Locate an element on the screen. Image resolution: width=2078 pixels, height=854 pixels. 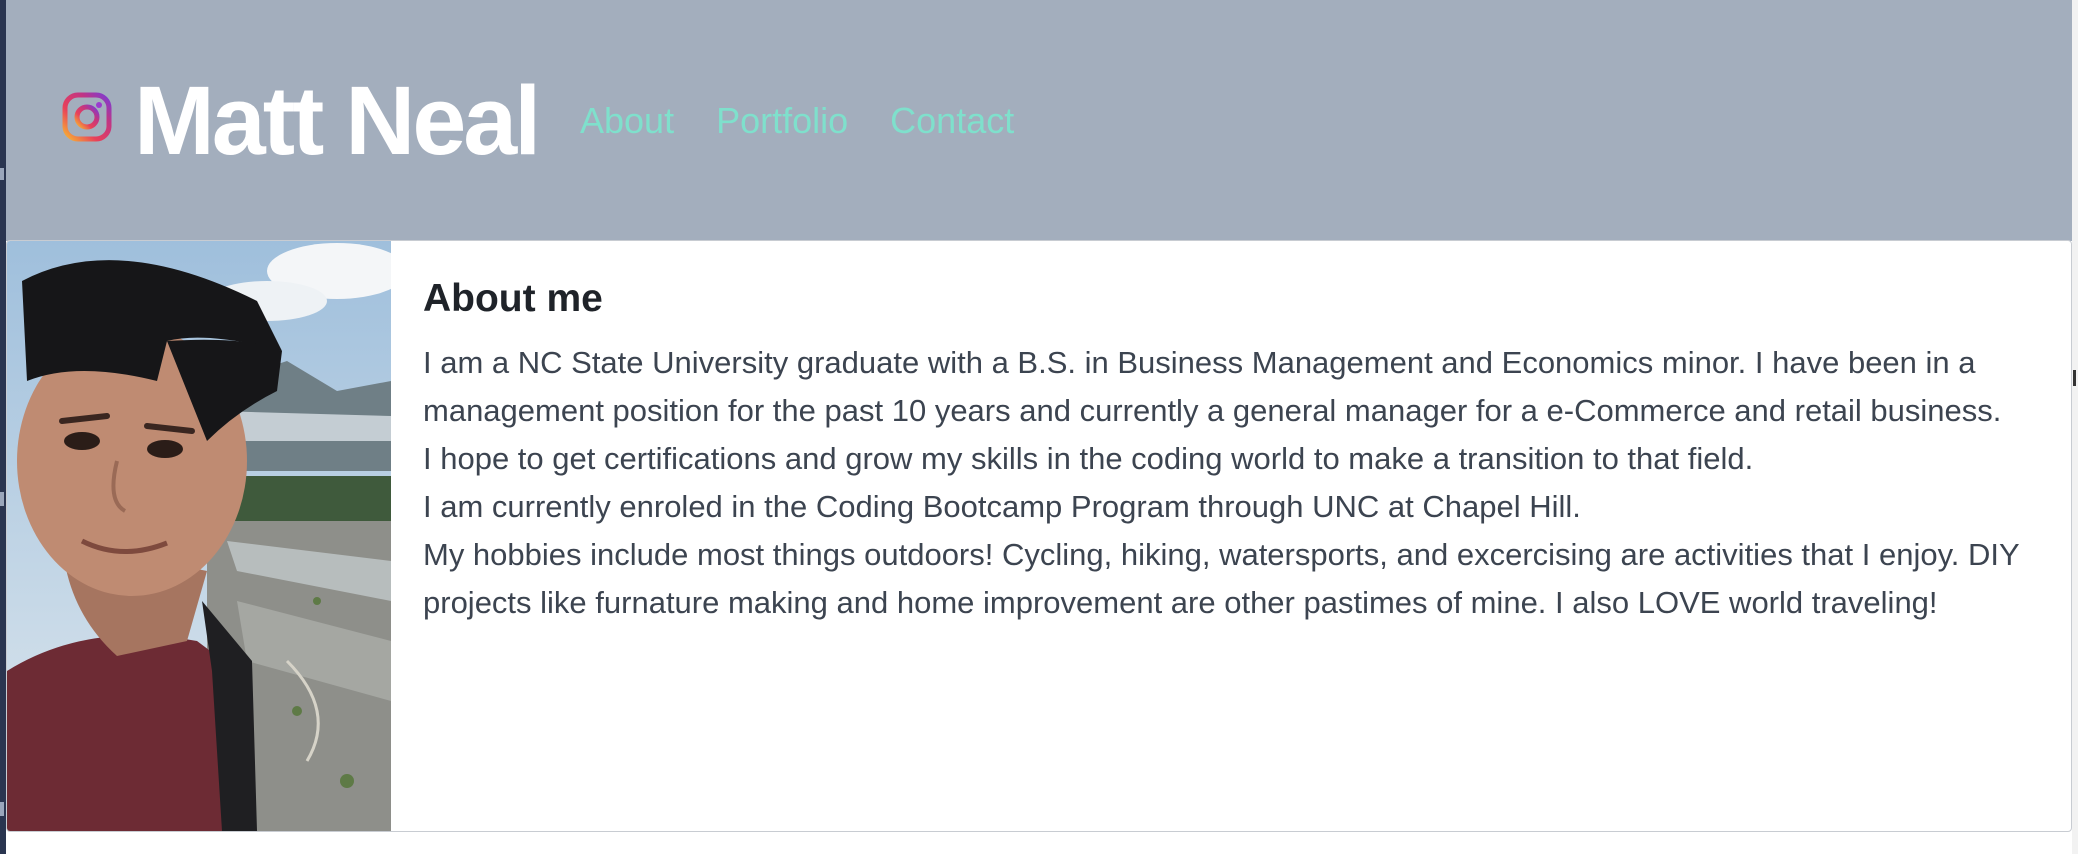
site-title: Matt Neal is located at coordinates (337, 120).